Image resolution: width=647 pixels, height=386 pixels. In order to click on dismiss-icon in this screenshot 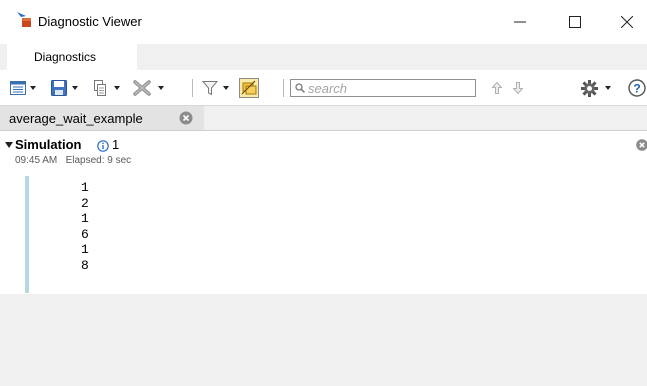, I will do `click(641, 144)`.